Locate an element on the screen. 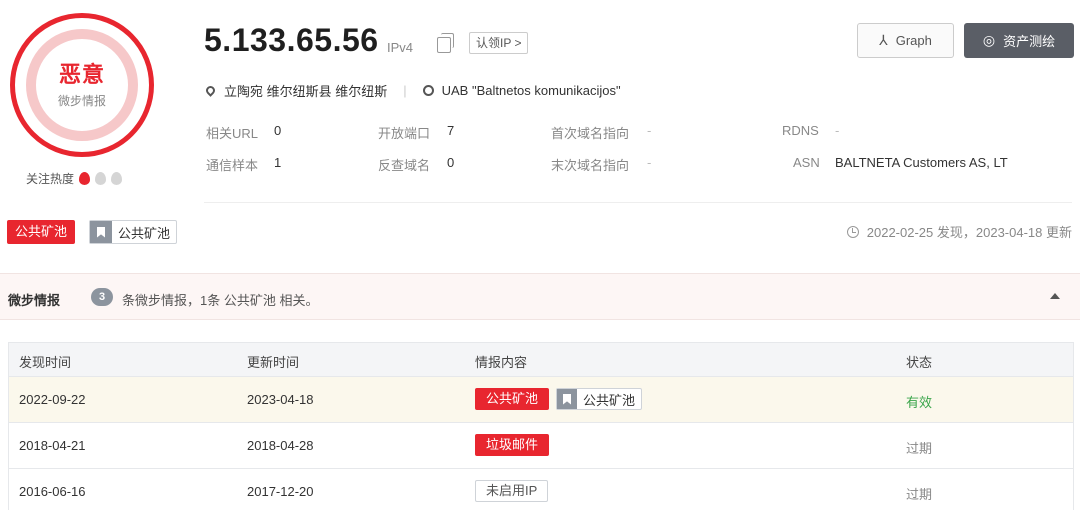 Image resolution: width=1080 pixels, height=510 pixels. category-tag: 公共矿池 is located at coordinates (133, 232).